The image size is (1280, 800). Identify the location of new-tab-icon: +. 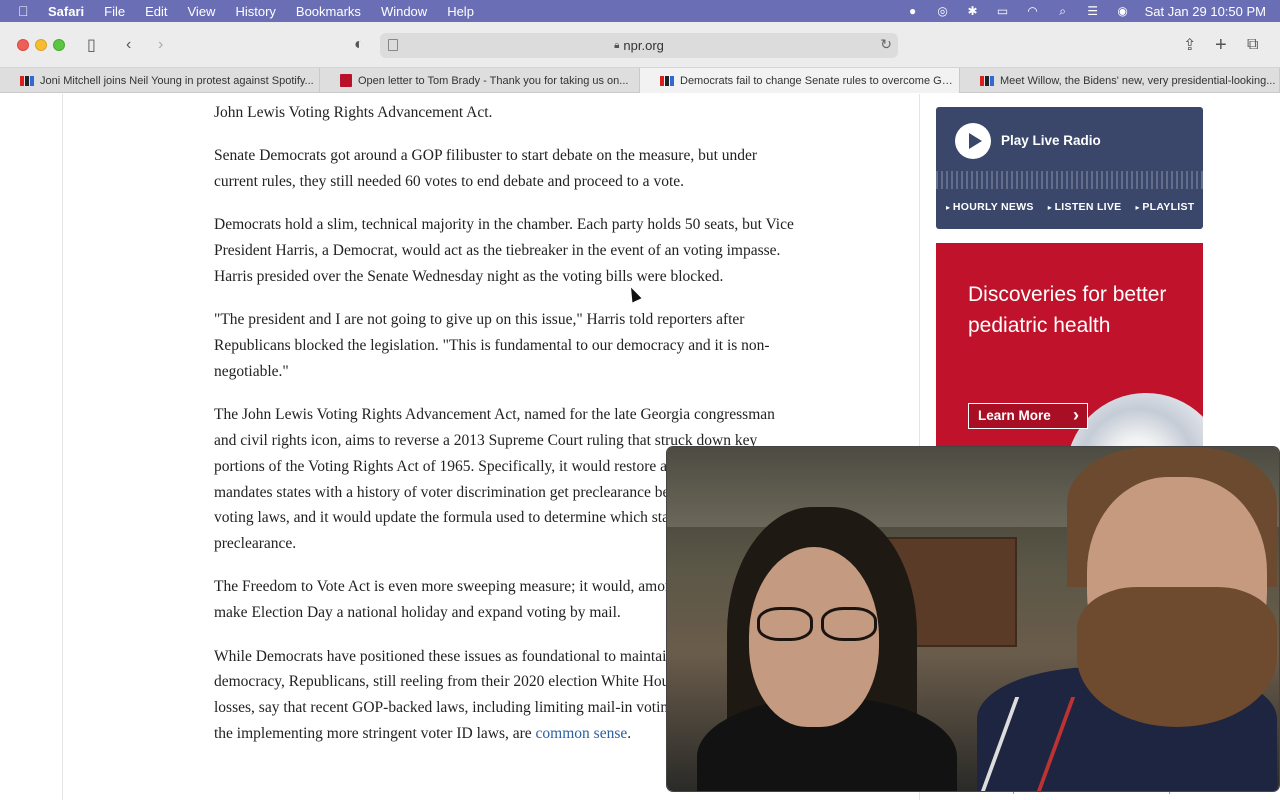
(1221, 45).